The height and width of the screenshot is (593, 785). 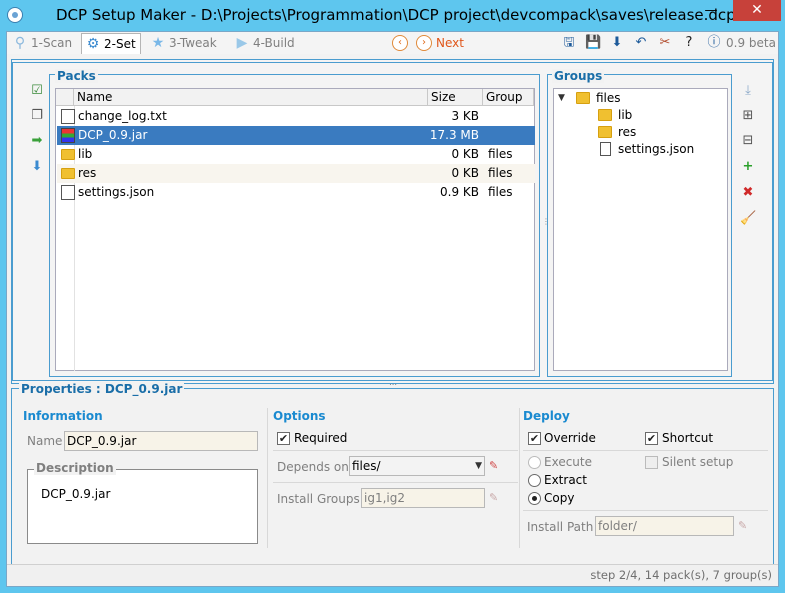 I want to click on chevron-down-icon: ▼, so click(x=478, y=466).